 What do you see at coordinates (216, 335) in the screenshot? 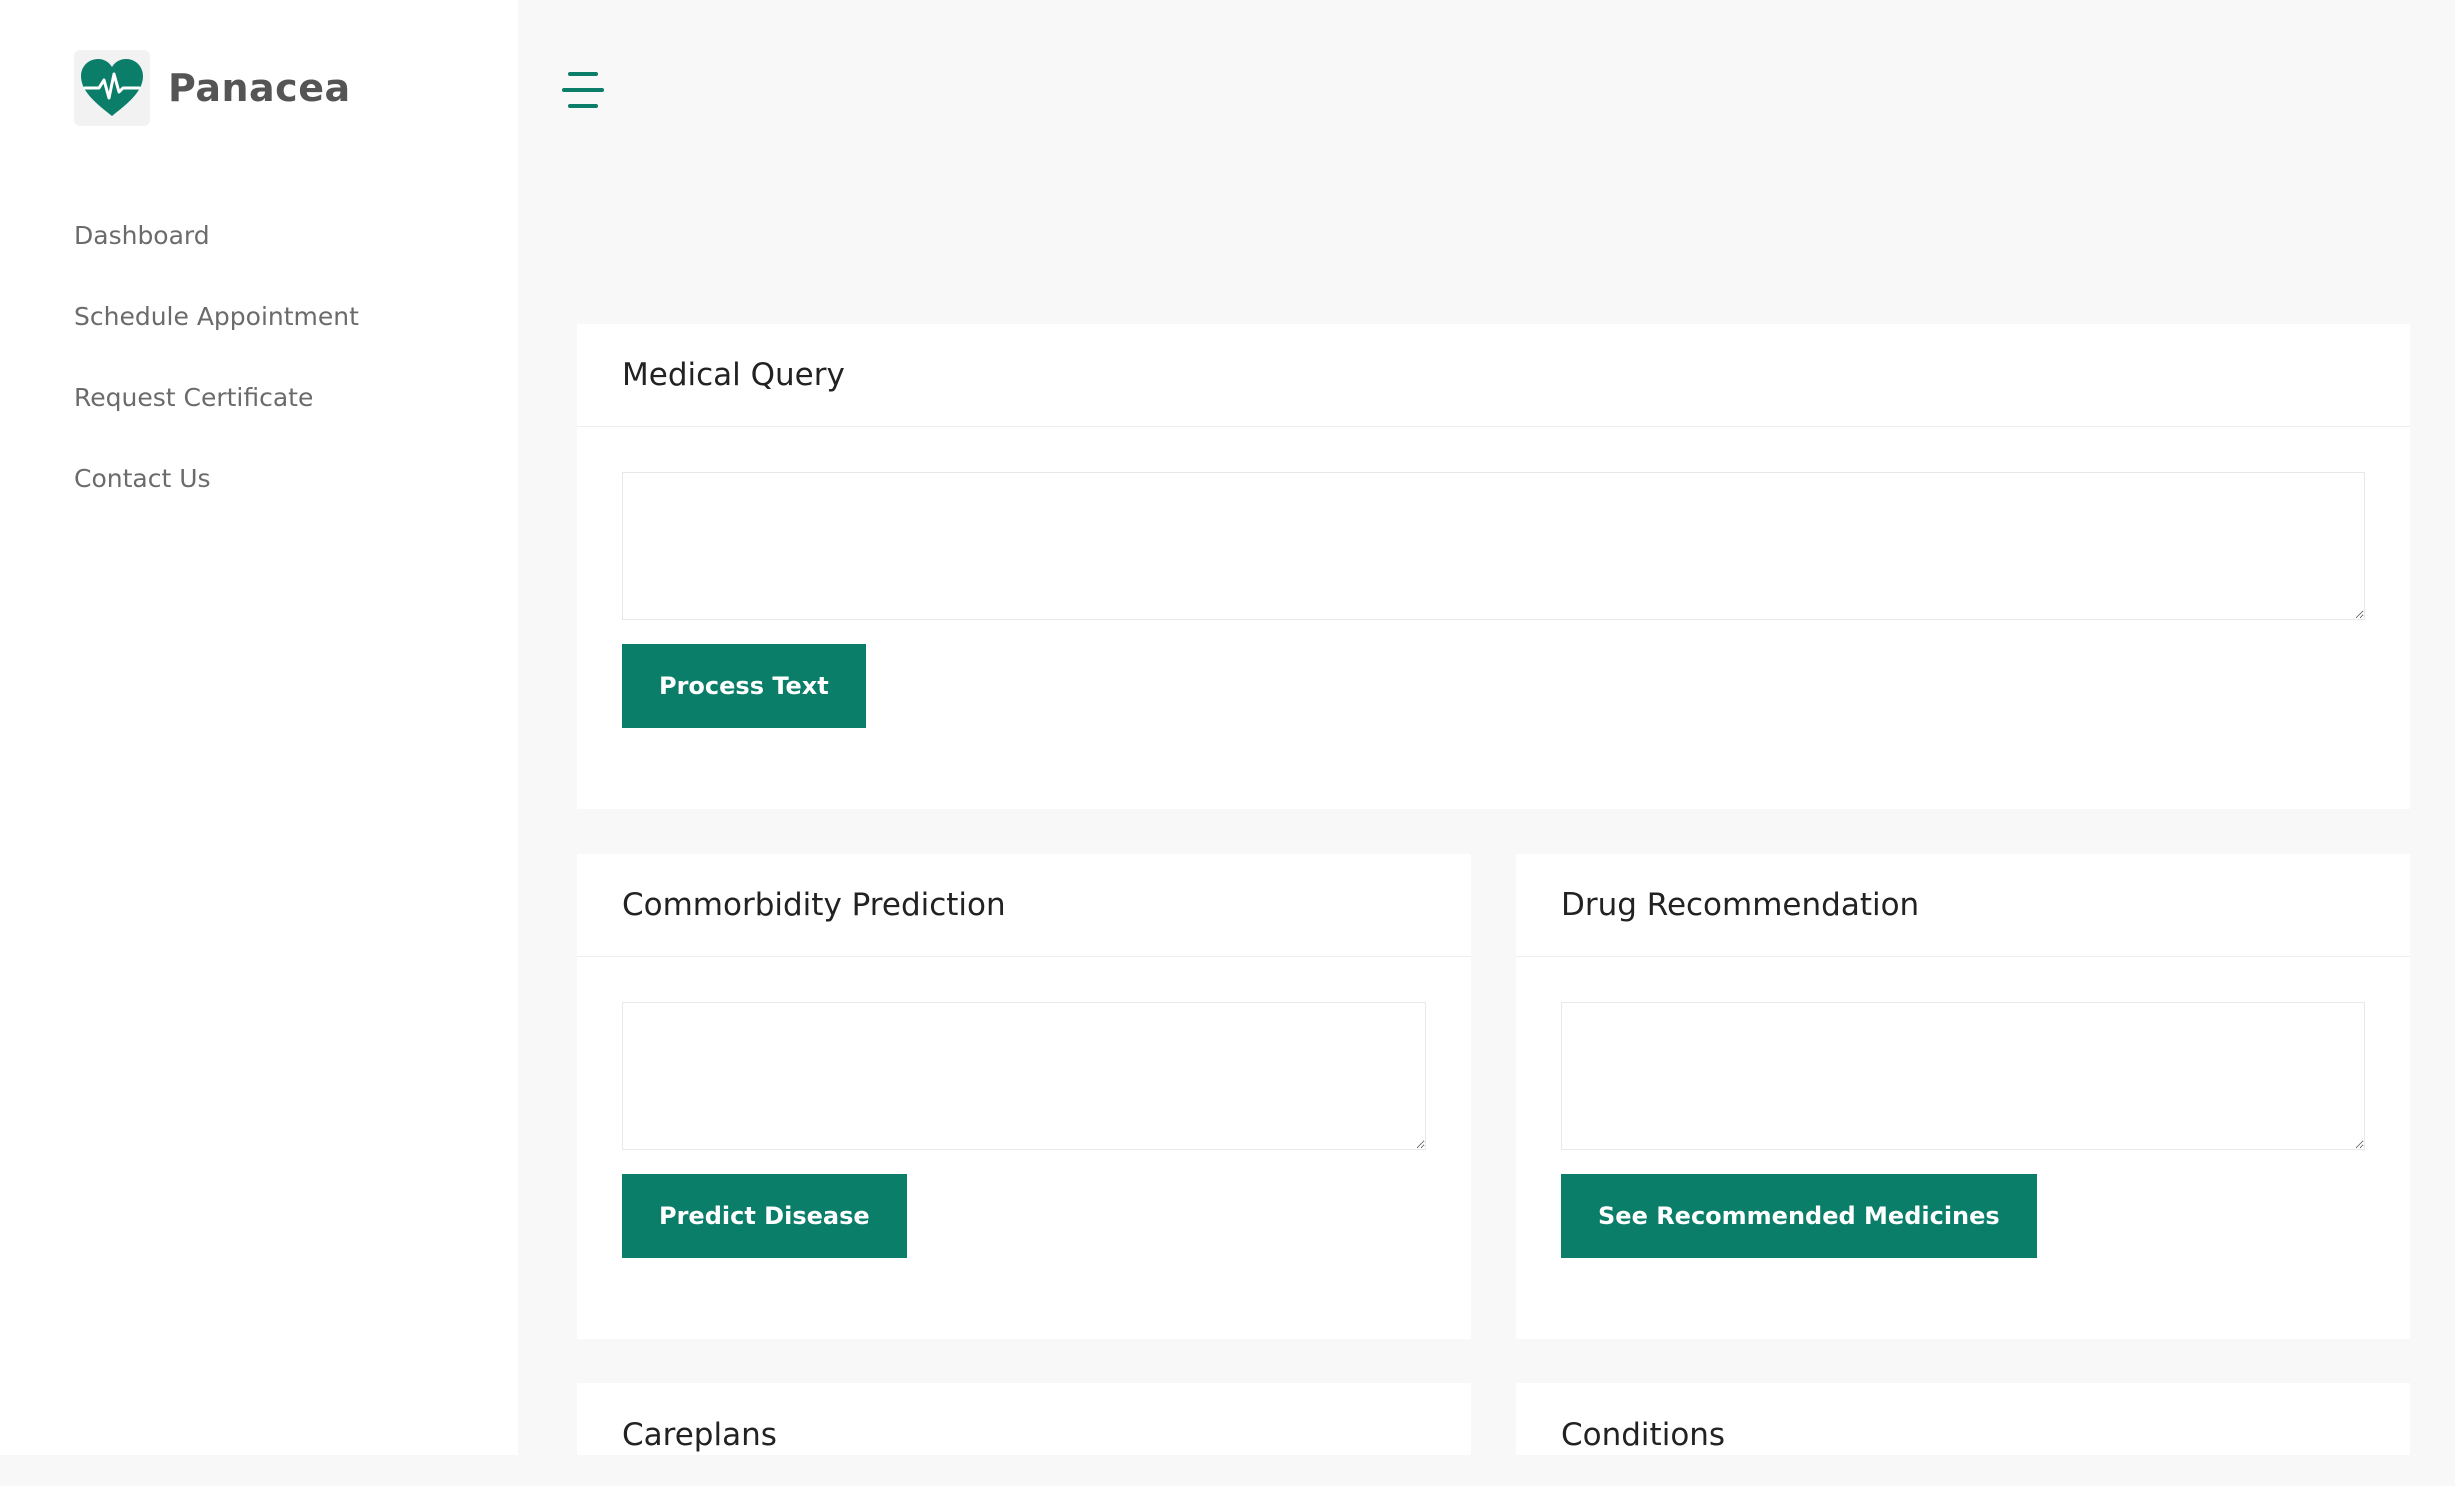
I see `sidebar-item-schedule-appointment: Schedule Appointment` at bounding box center [216, 335].